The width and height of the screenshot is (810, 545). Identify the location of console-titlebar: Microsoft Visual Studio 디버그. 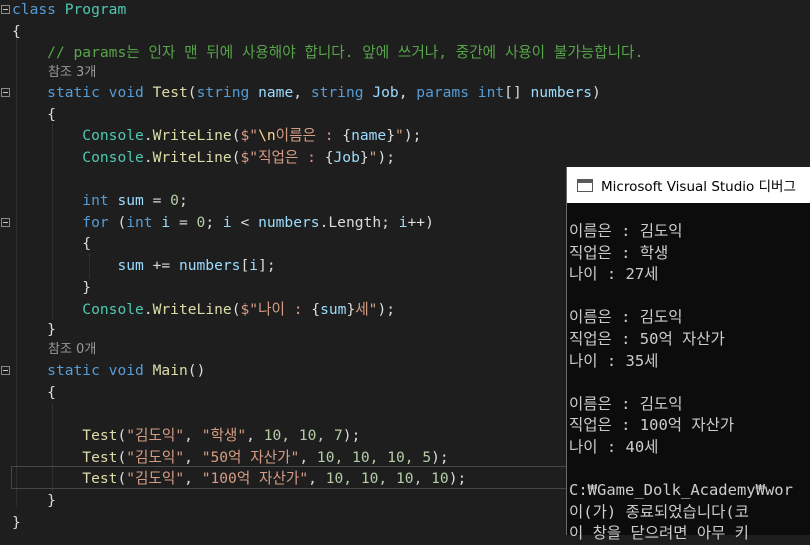
(688, 185).